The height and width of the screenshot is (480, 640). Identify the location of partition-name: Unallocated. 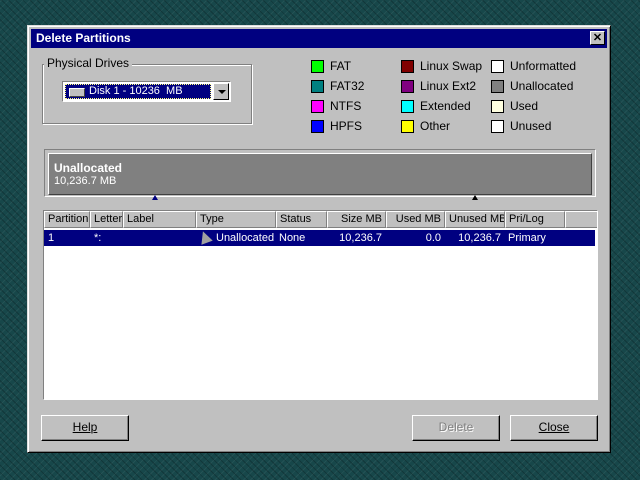
(88, 168).